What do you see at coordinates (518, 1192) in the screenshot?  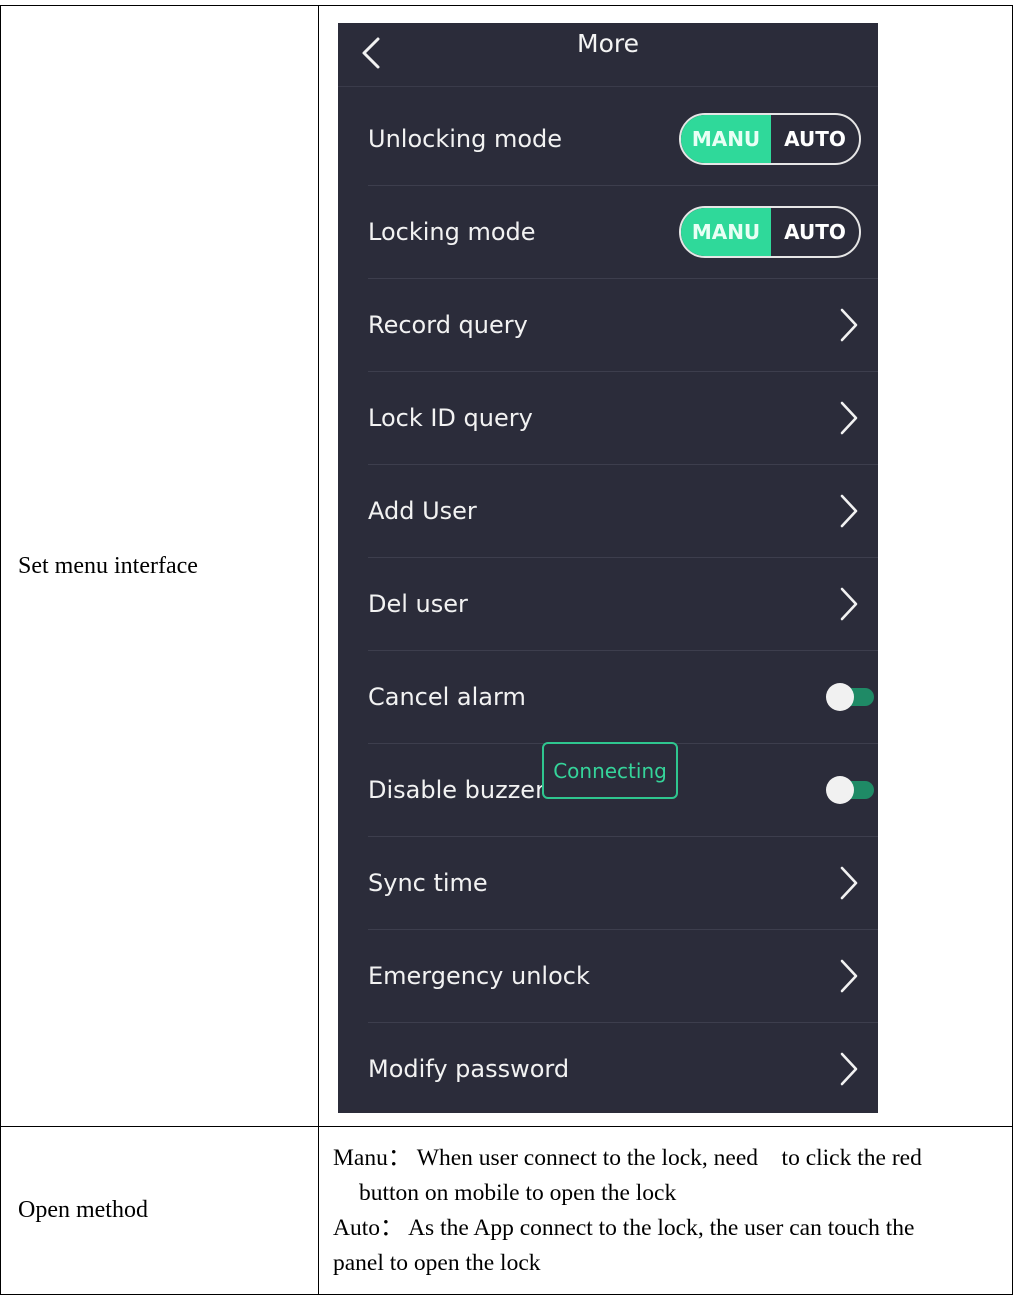 I see `manu-description-line2: button on mobile to open the lock` at bounding box center [518, 1192].